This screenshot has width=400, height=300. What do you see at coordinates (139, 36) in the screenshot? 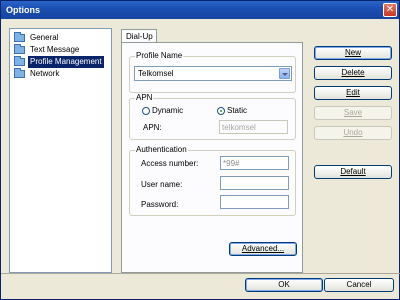
I see `tab-dial-up: Dial-Up` at bounding box center [139, 36].